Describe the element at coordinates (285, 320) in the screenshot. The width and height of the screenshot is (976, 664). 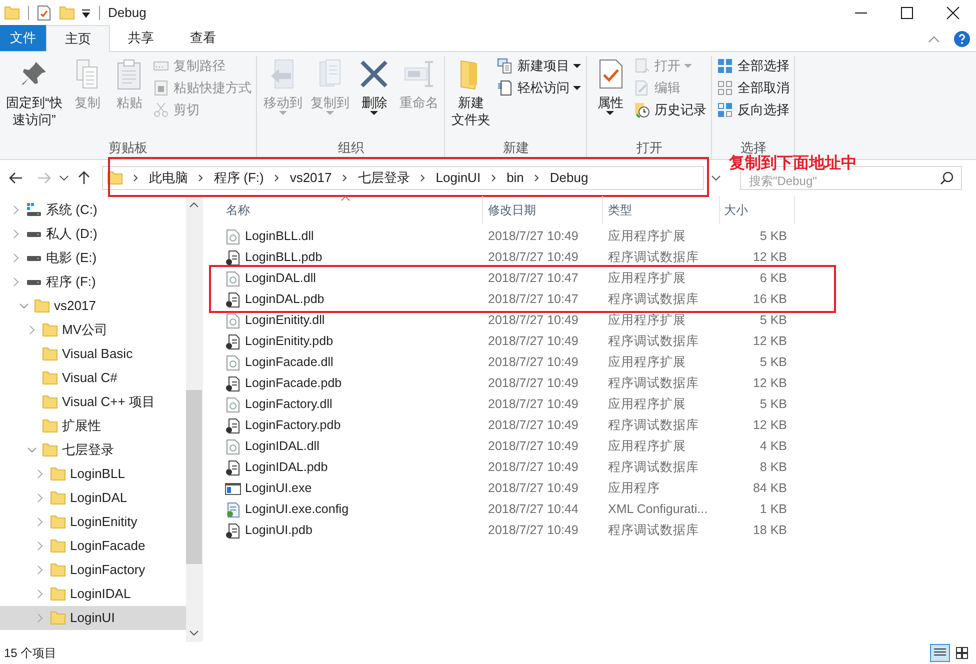
I see `file-name: LoginEnitity.dll` at that location.